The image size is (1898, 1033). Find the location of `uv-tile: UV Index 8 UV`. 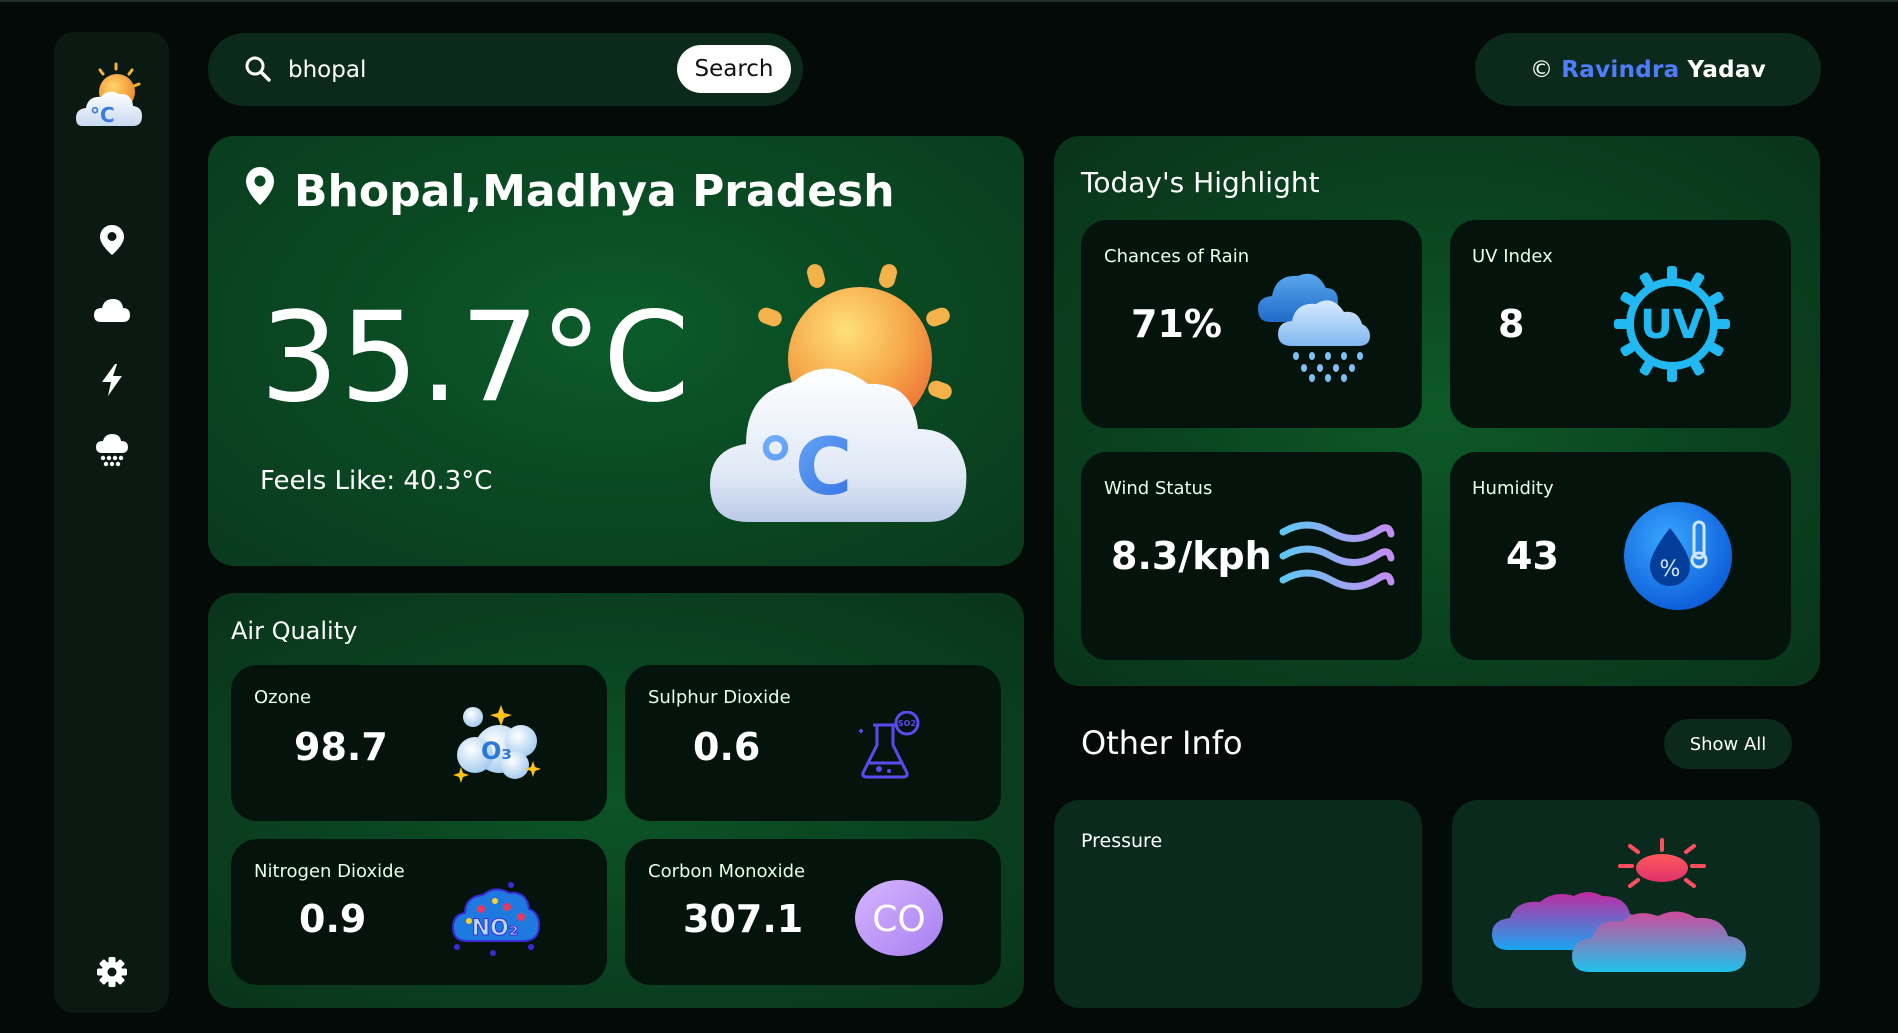

uv-tile: UV Index 8 UV is located at coordinates (1620, 324).